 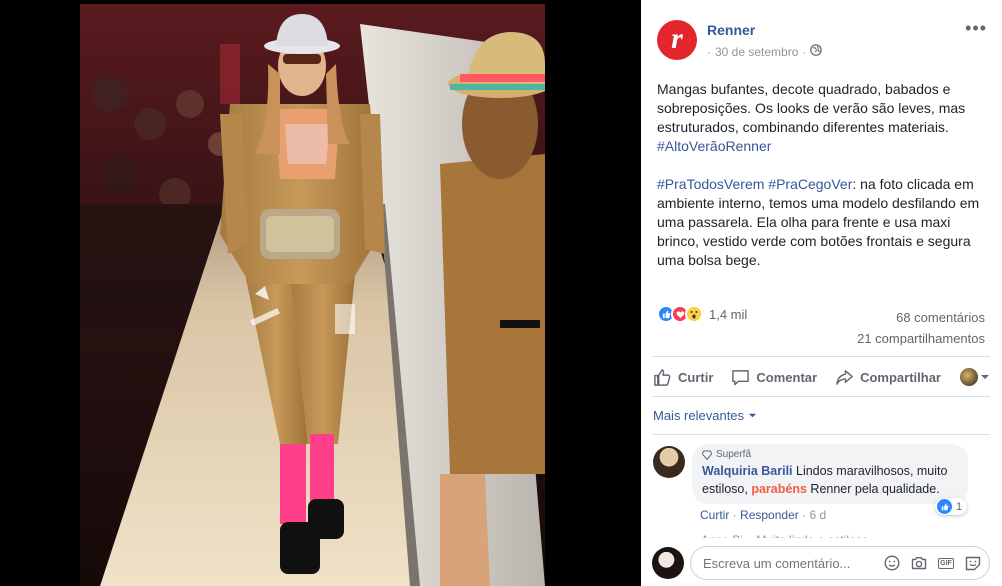 What do you see at coordinates (844, 377) in the screenshot?
I see `share-icon` at bounding box center [844, 377].